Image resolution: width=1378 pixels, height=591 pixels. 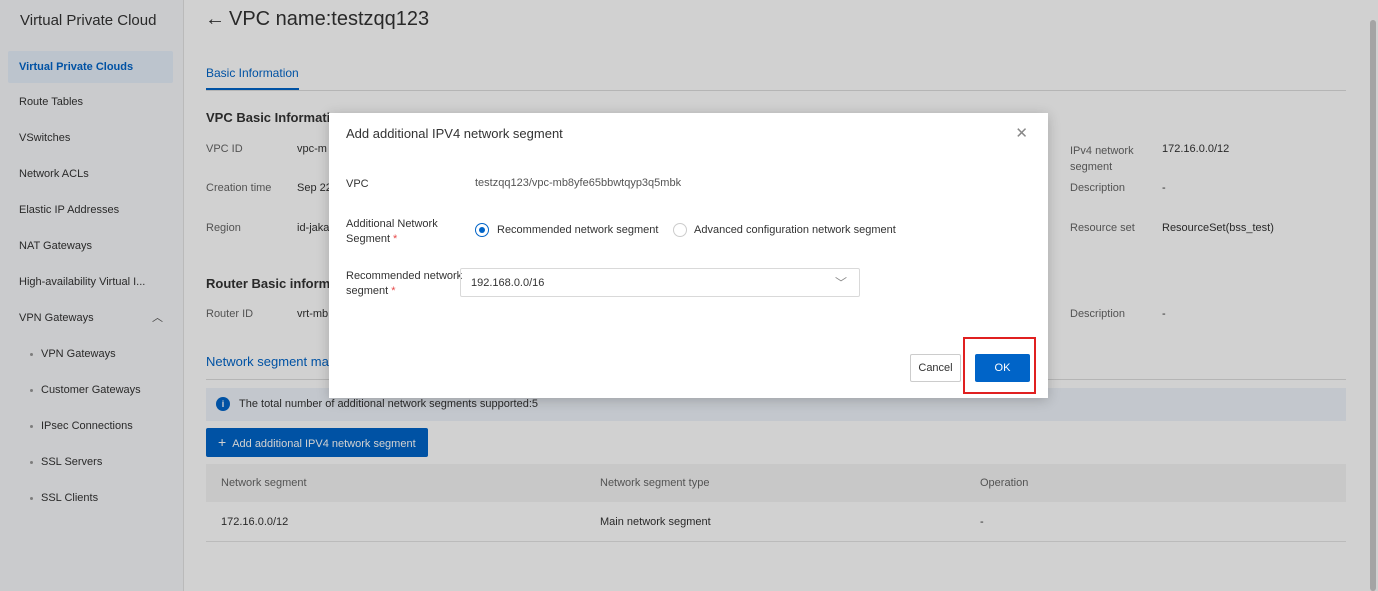 What do you see at coordinates (404, 276) in the screenshot?
I see `recommended-segment-label-line1: Recommended network` at bounding box center [404, 276].